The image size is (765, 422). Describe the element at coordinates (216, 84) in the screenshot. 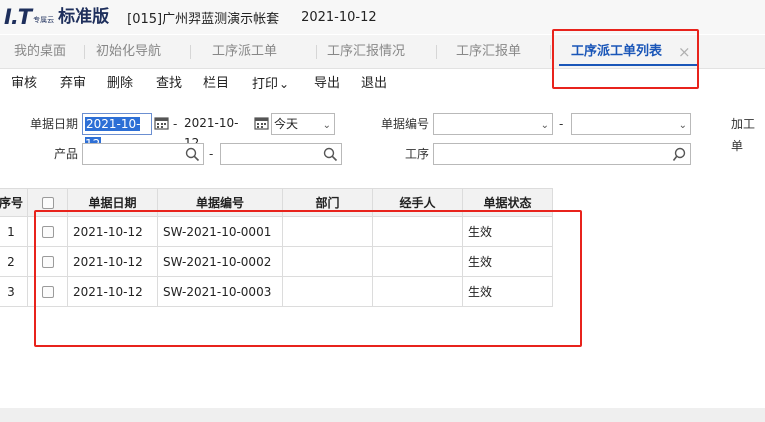

I see `columns-button: 栏目` at that location.